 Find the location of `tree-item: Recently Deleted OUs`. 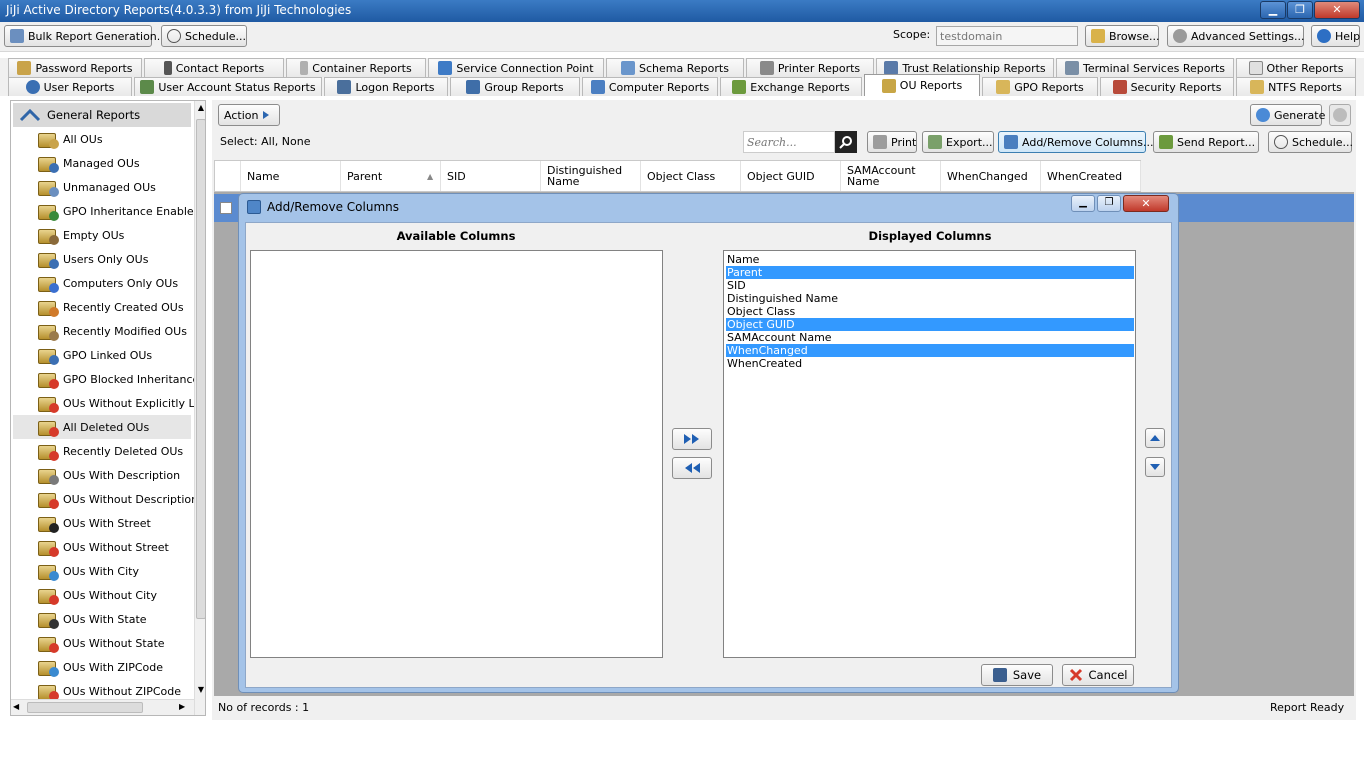

tree-item: Recently Deleted OUs is located at coordinates (117, 451).